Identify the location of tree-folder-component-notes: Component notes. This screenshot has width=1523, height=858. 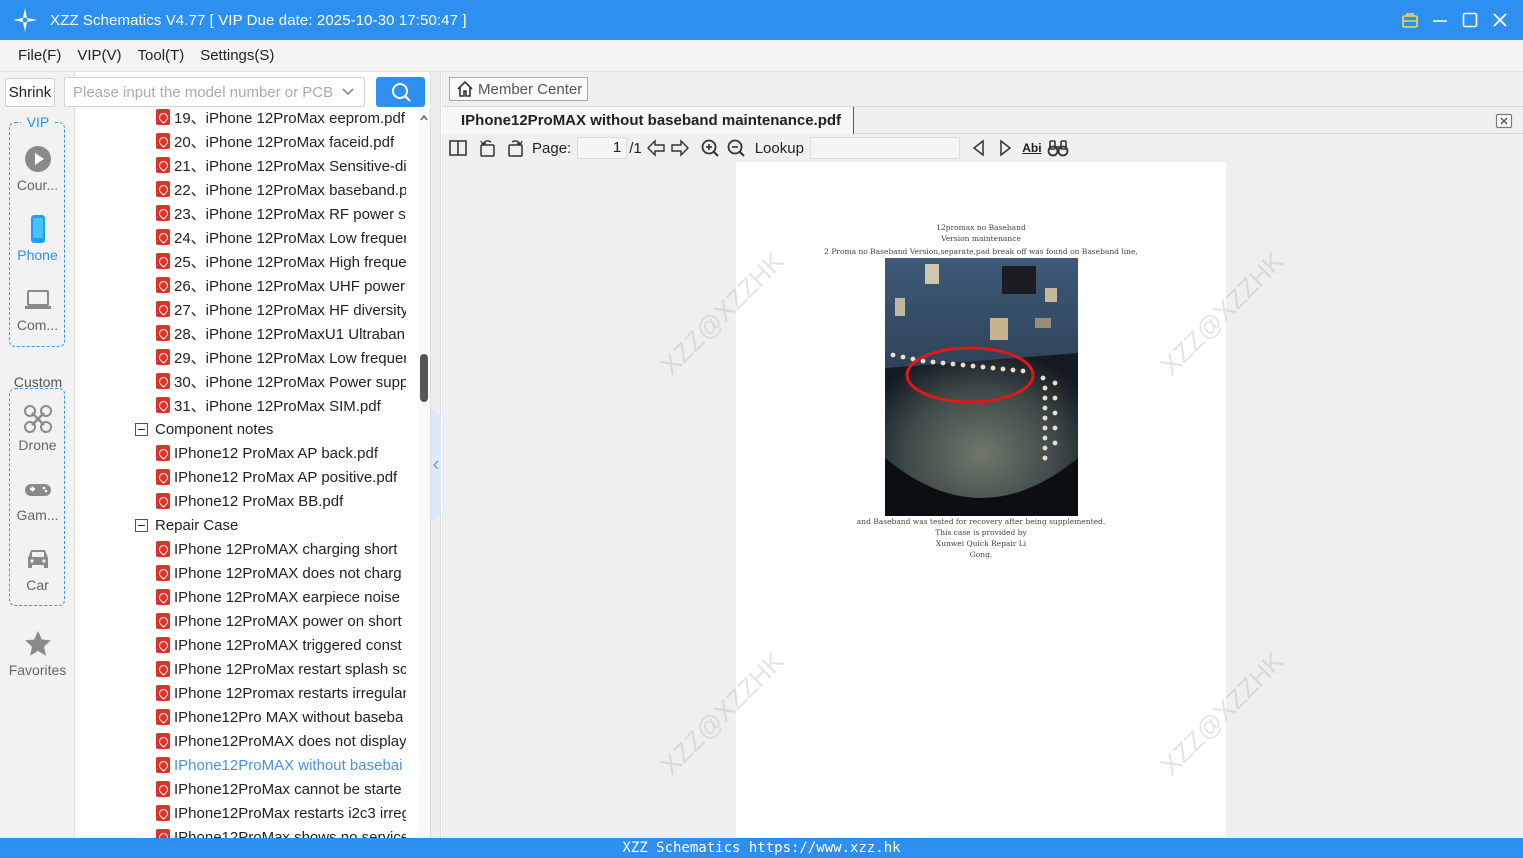
(270, 429).